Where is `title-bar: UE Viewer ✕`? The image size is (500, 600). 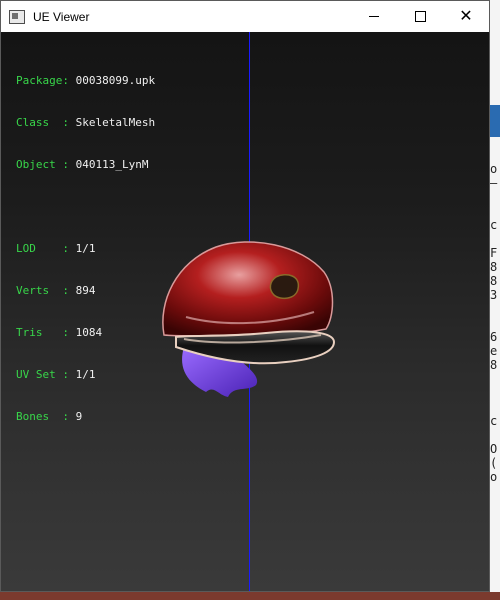 title-bar: UE Viewer ✕ is located at coordinates (245, 16).